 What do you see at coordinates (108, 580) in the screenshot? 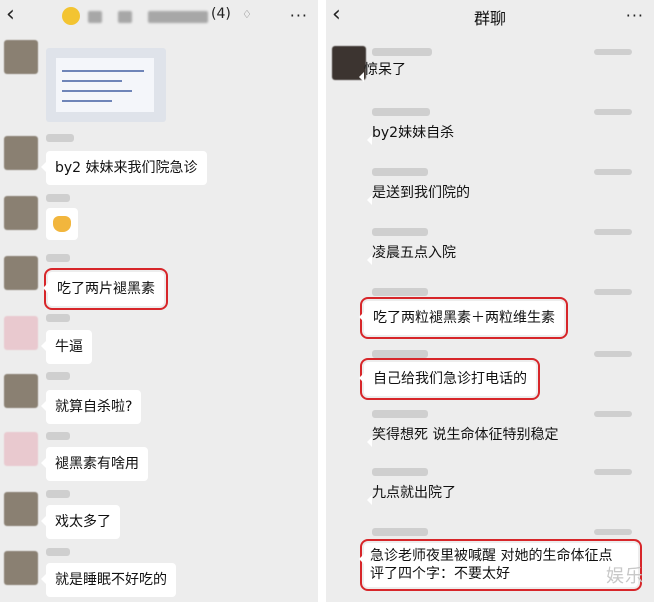
I see `chat-message: 就是睡眠不好吃的` at bounding box center [108, 580].